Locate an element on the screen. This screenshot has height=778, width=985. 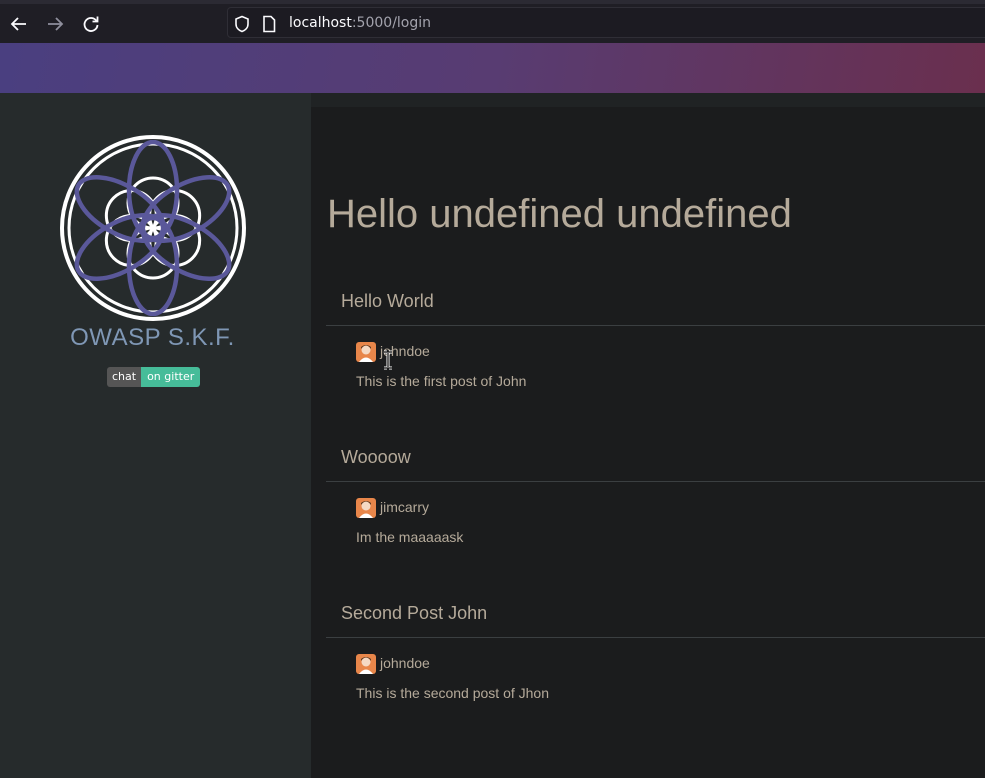
post-title: Hello World is located at coordinates (387, 301).